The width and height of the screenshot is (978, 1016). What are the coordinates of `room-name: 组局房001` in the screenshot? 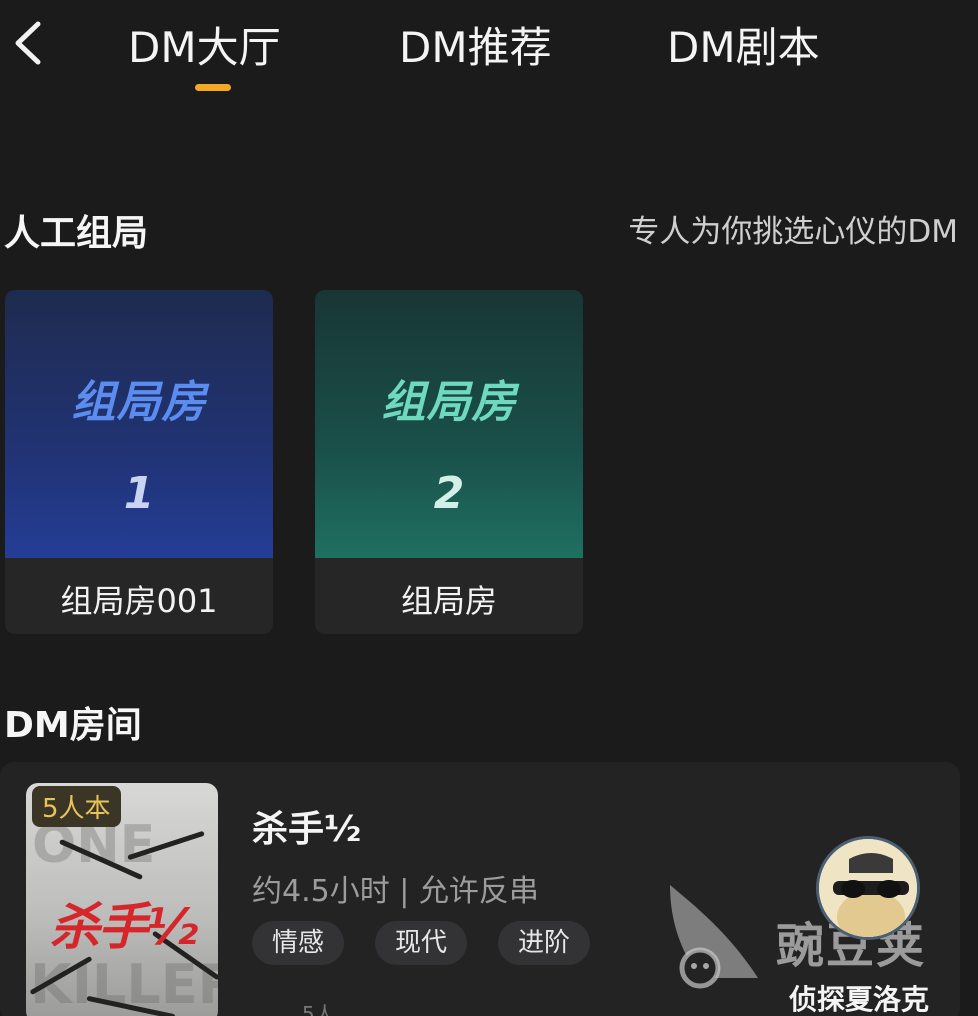 It's located at (139, 601).